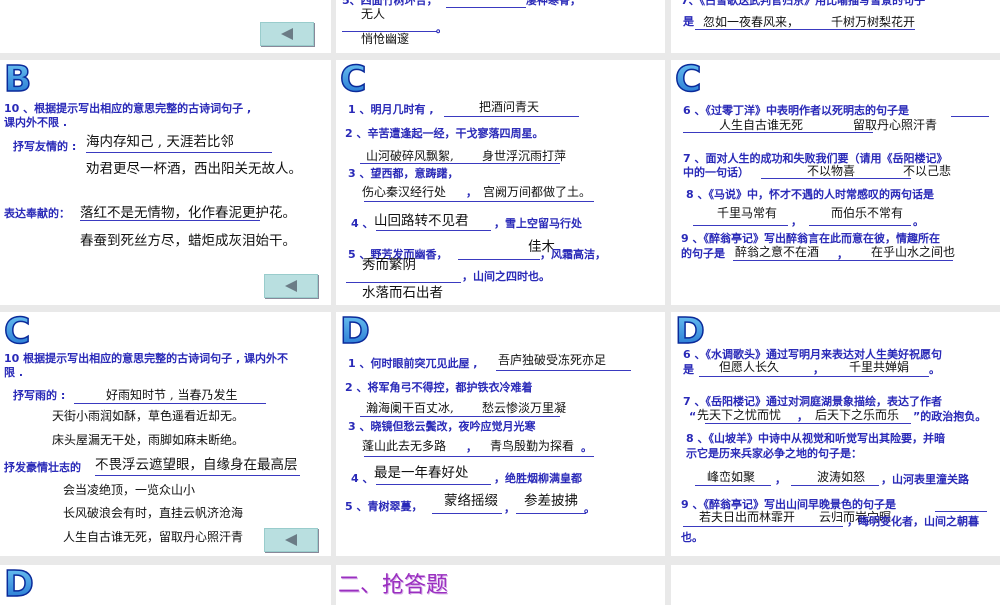  Describe the element at coordinates (421, 473) in the screenshot. I see `answer-text: 最是一年春好处` at that location.